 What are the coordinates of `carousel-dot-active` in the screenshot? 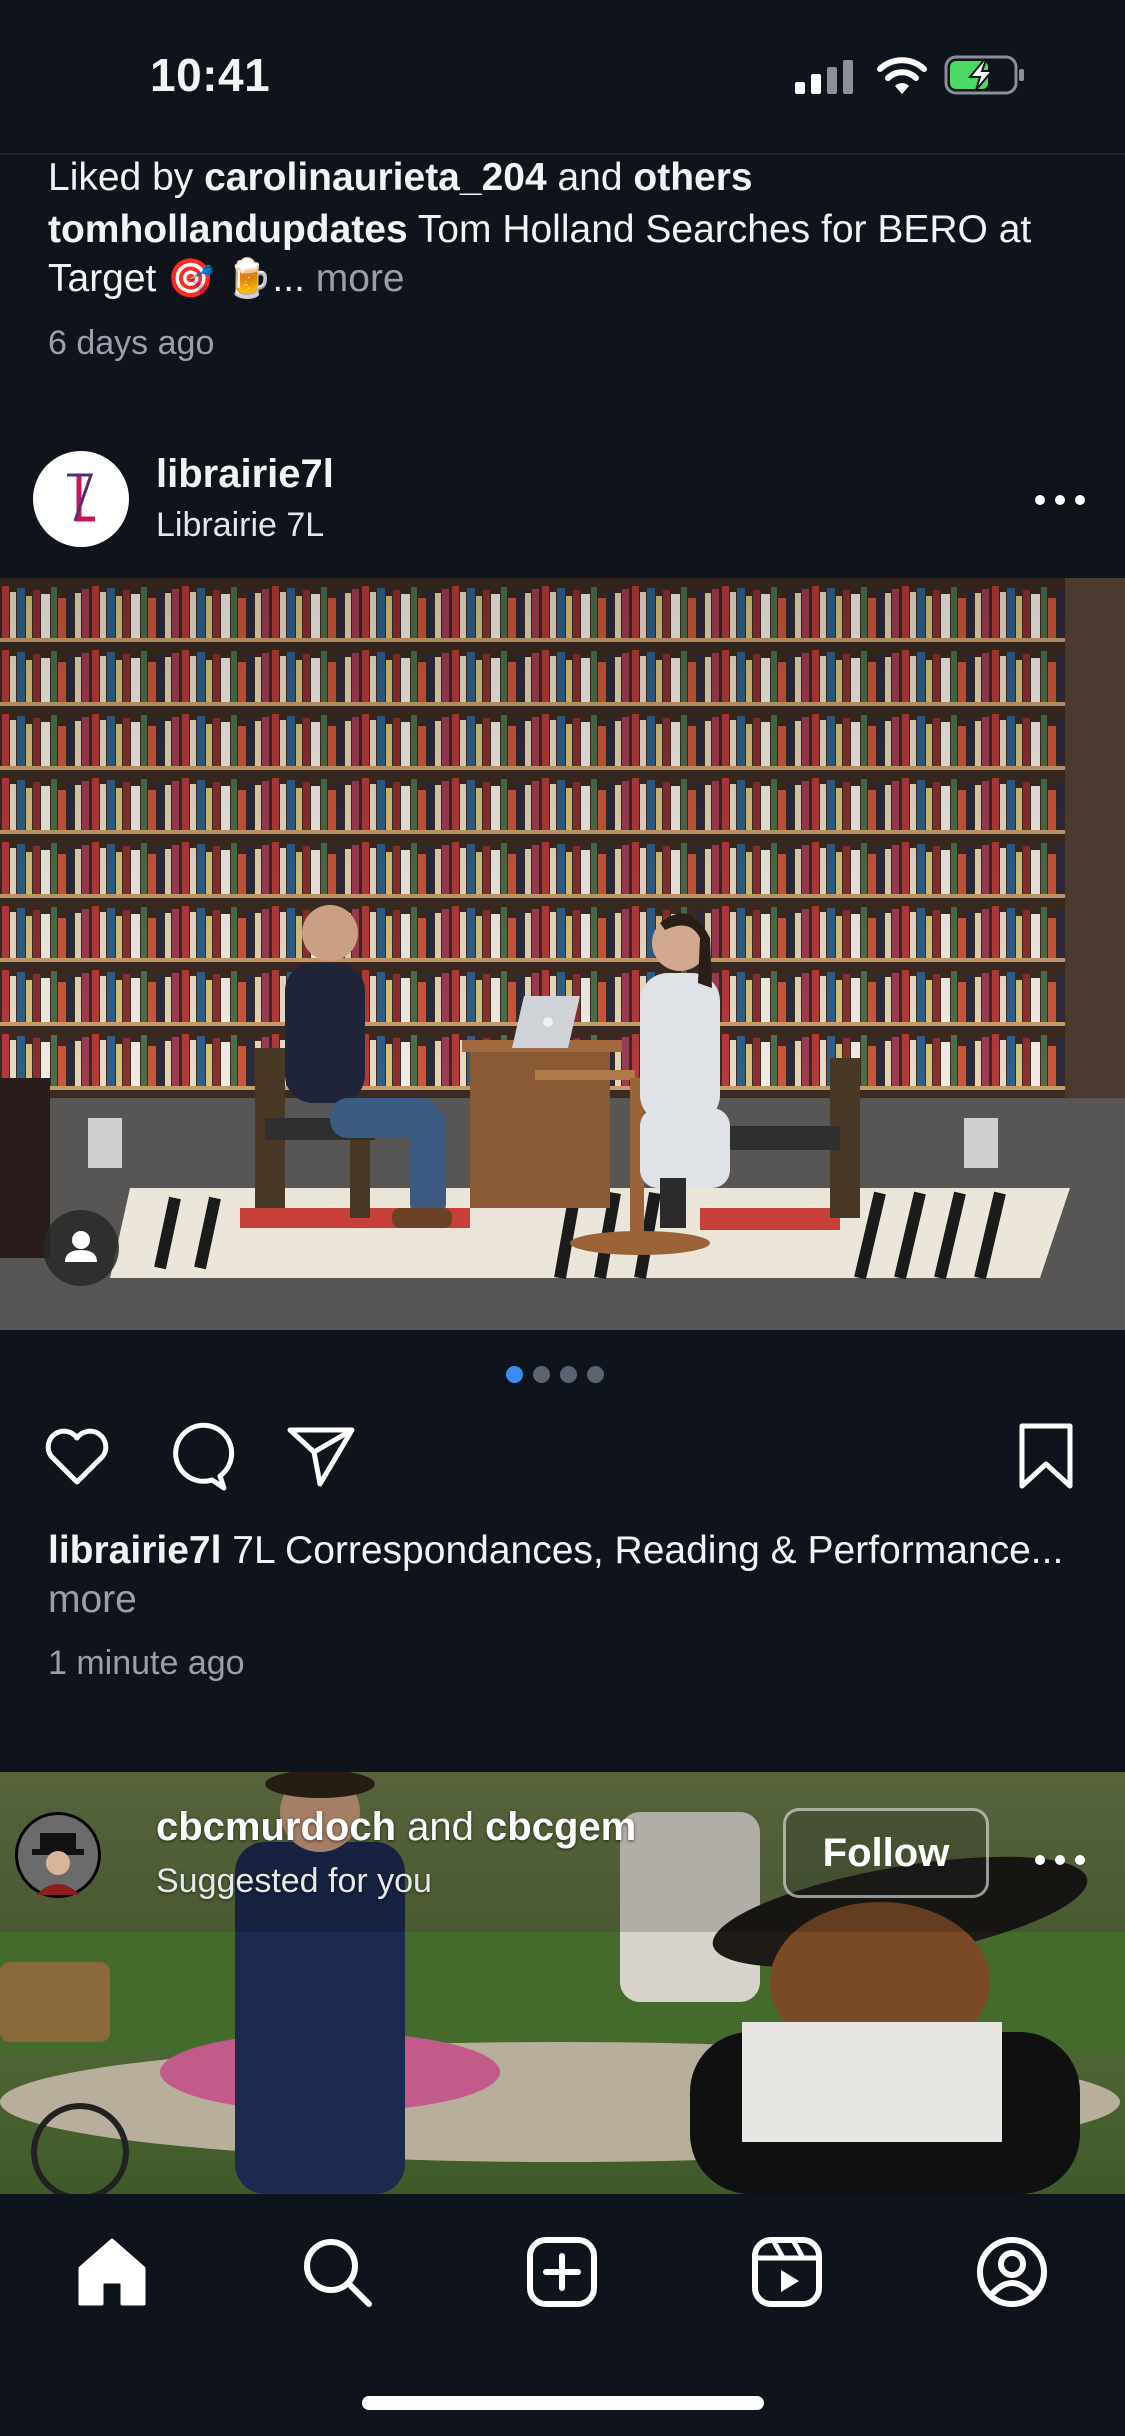 It's located at (514, 1374).